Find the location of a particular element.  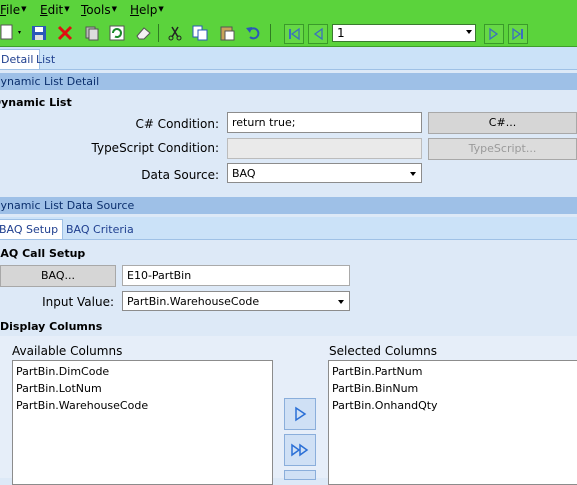

menu-edit: Edit▼ is located at coordinates (55, 10).